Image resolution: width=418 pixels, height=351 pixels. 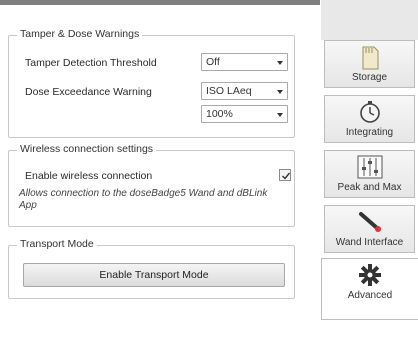 What do you see at coordinates (244, 62) in the screenshot?
I see `tamper-threshold-select: Off` at bounding box center [244, 62].